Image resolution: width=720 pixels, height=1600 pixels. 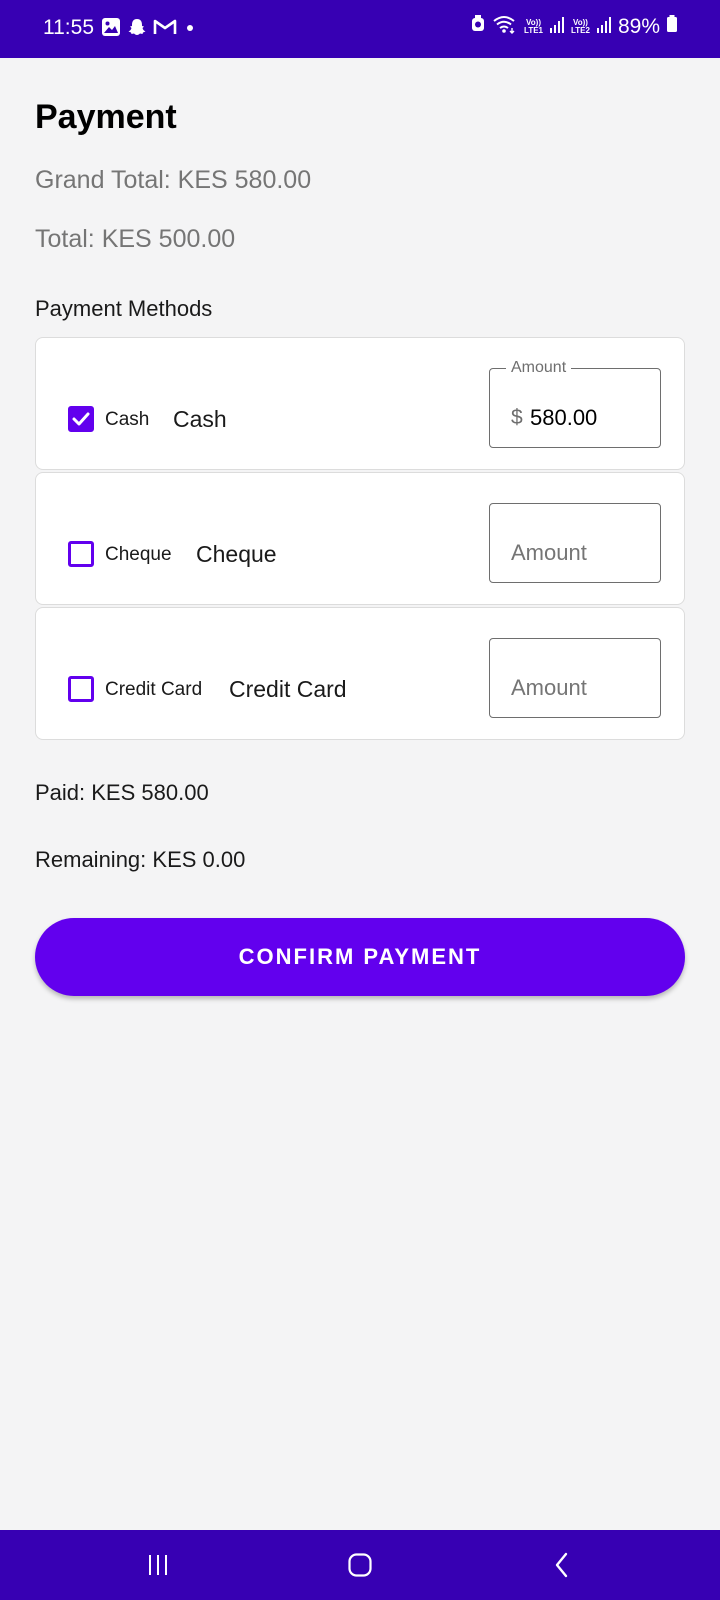 I want to click on cash-method-name: Cash, so click(x=200, y=419).